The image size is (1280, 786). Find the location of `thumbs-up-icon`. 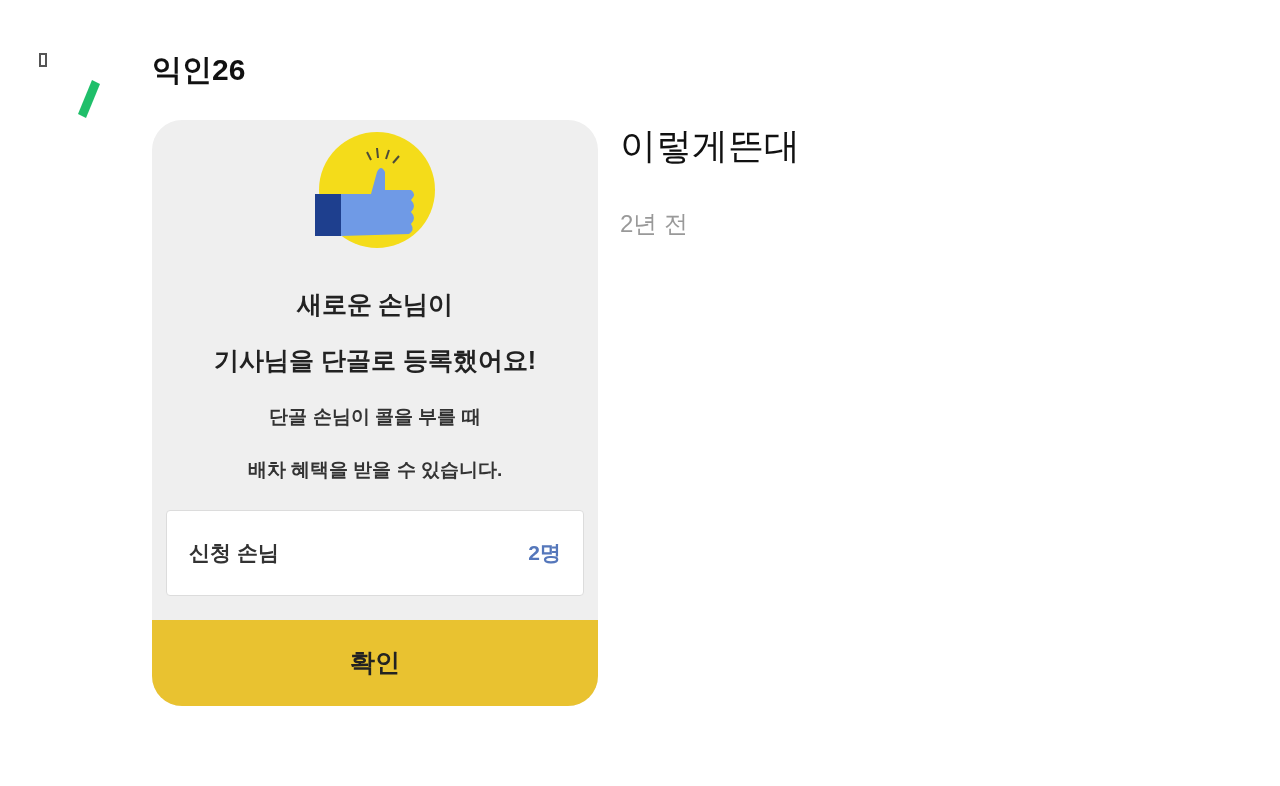

thumbs-up-icon is located at coordinates (375, 191).